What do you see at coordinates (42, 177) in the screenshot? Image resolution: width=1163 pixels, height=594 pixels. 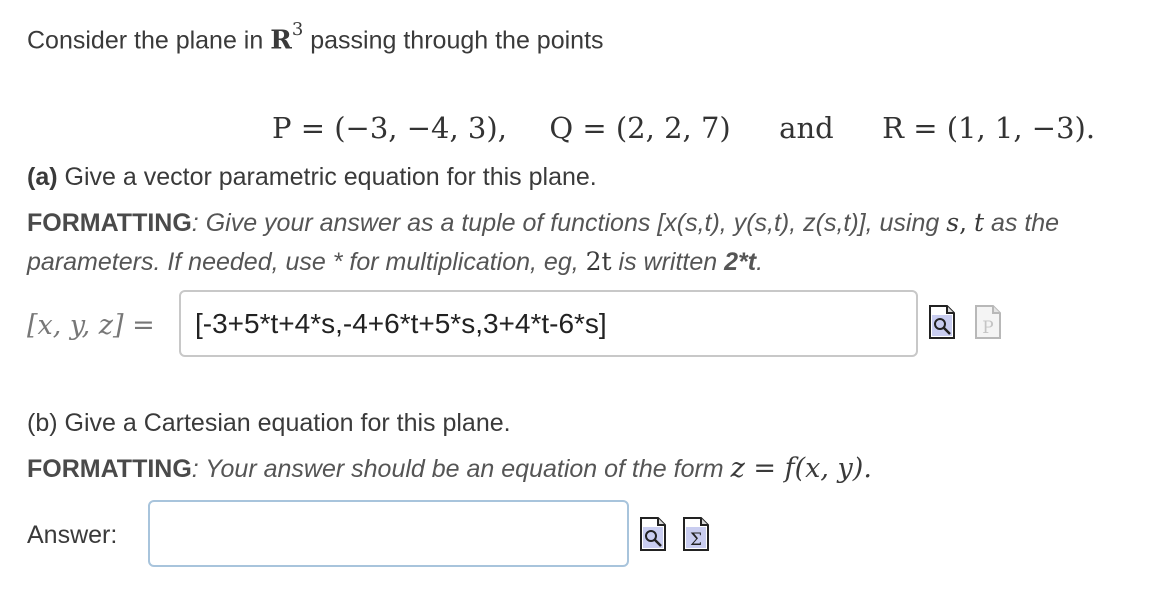 I see `part-a-label: (a)` at bounding box center [42, 177].